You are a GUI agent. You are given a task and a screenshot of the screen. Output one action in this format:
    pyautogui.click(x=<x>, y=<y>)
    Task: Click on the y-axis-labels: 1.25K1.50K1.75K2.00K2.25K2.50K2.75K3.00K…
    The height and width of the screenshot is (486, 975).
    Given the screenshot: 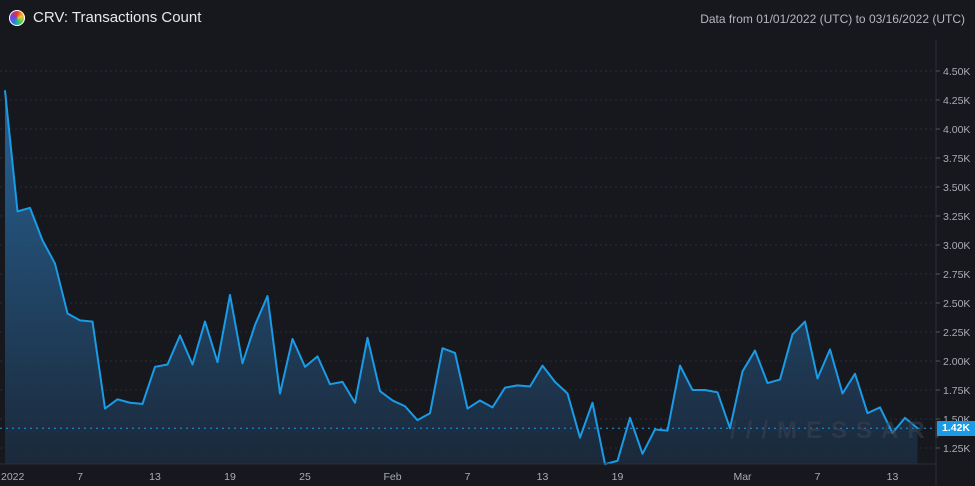 What is the action you would take?
    pyautogui.click(x=953, y=260)
    